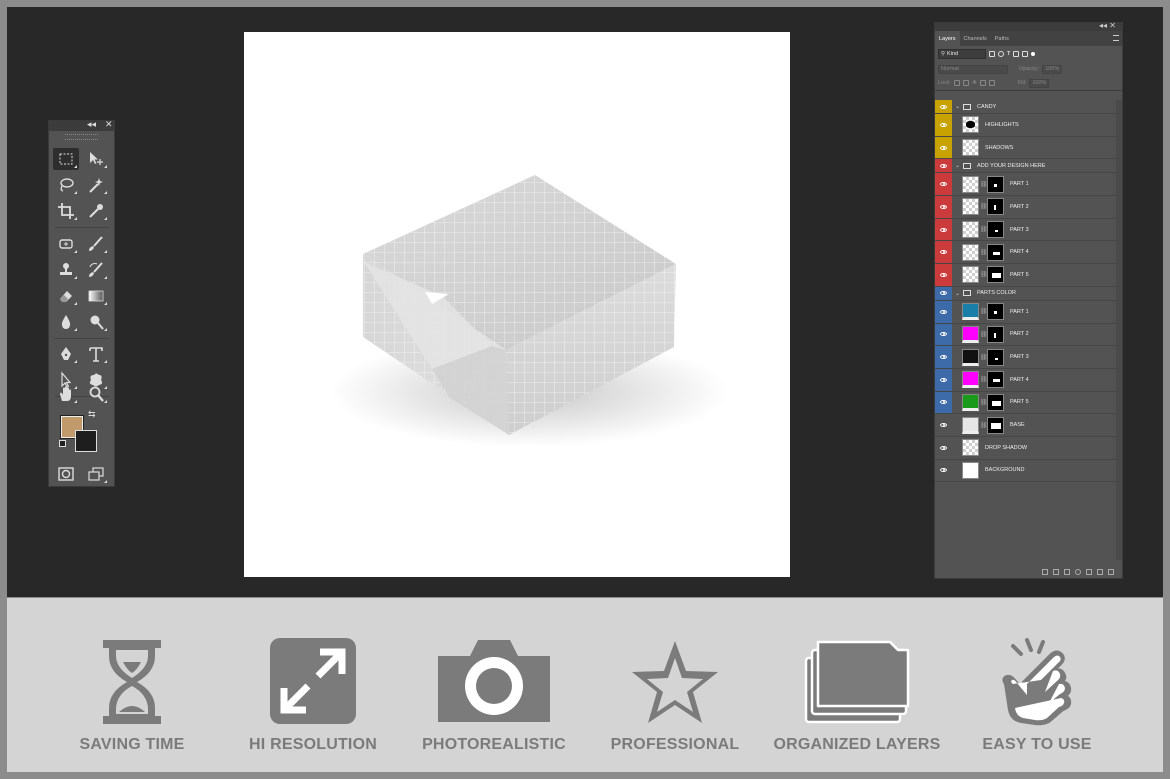  What do you see at coordinates (1001, 54) in the screenshot?
I see `adjustment-filter-icon` at bounding box center [1001, 54].